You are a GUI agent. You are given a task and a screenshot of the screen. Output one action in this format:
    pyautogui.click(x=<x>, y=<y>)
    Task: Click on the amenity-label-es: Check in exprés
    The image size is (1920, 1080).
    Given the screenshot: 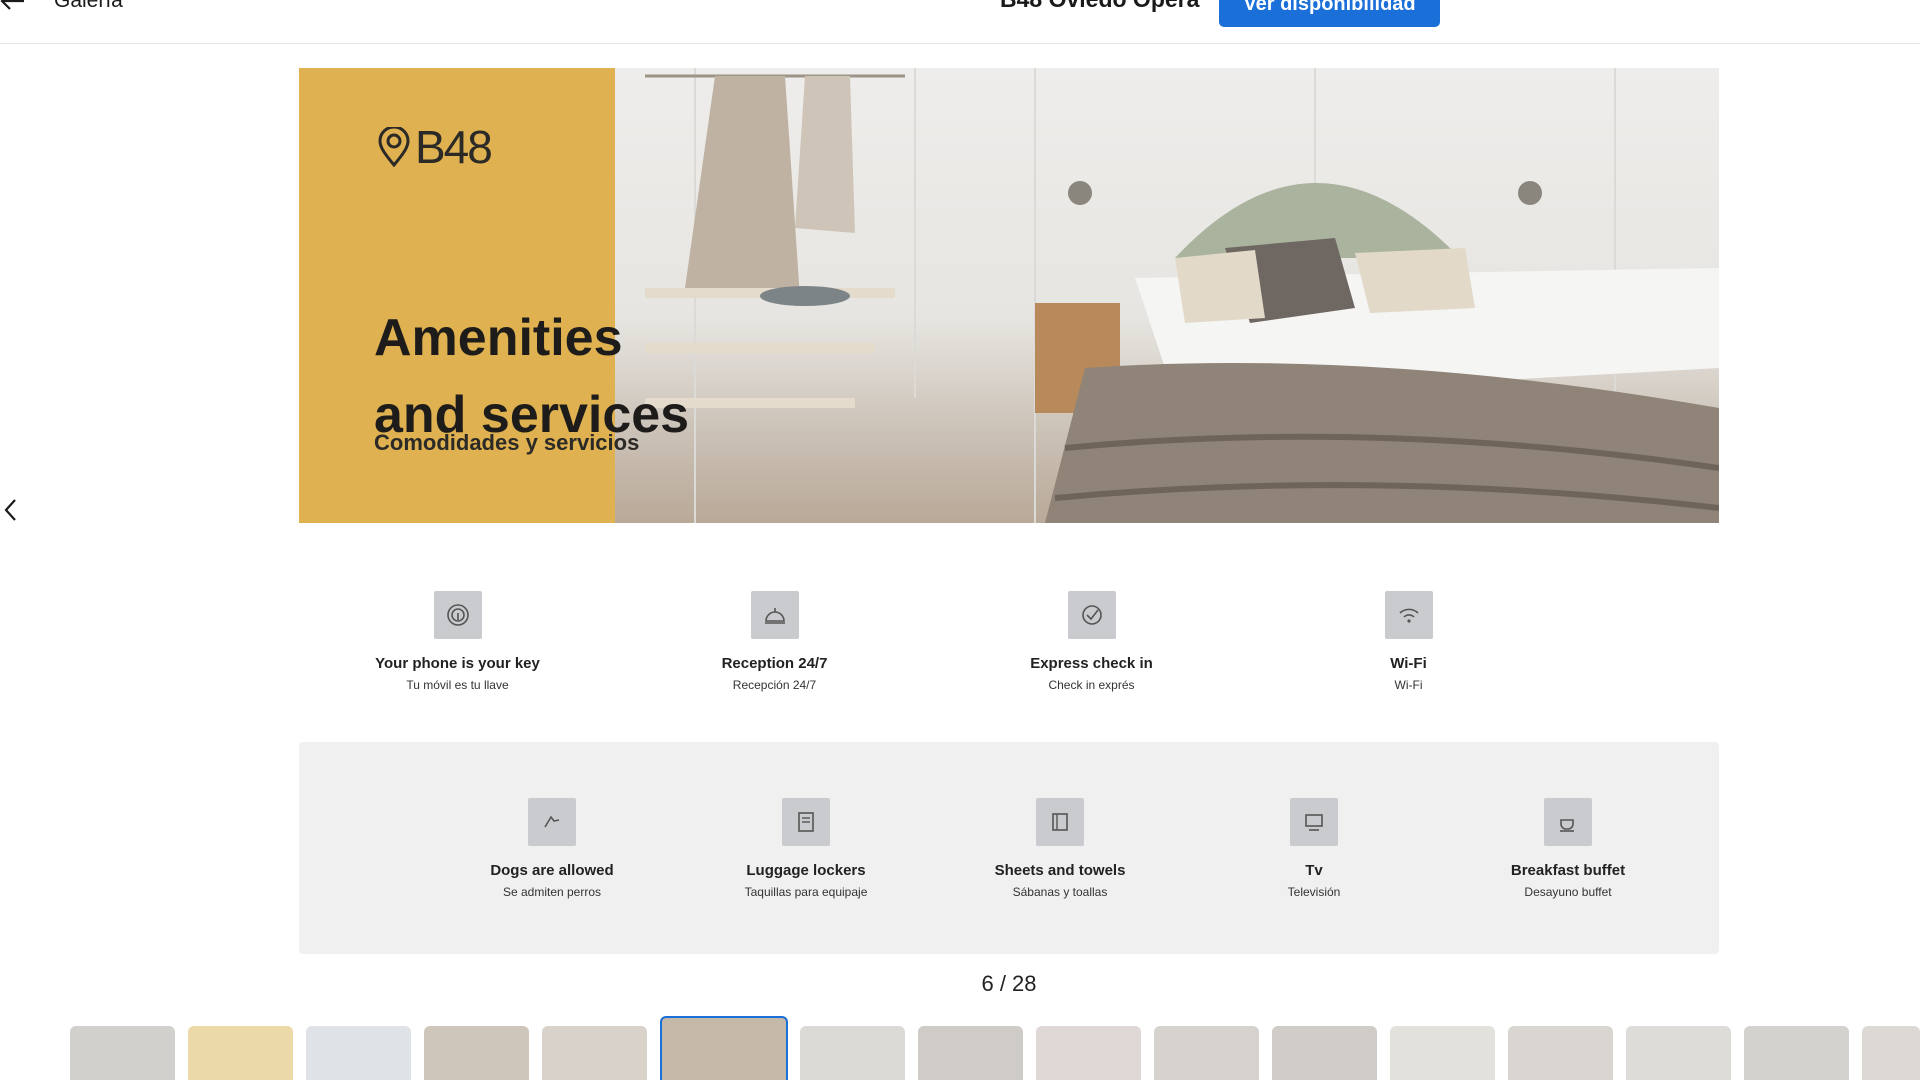 What is the action you would take?
    pyautogui.click(x=1091, y=685)
    